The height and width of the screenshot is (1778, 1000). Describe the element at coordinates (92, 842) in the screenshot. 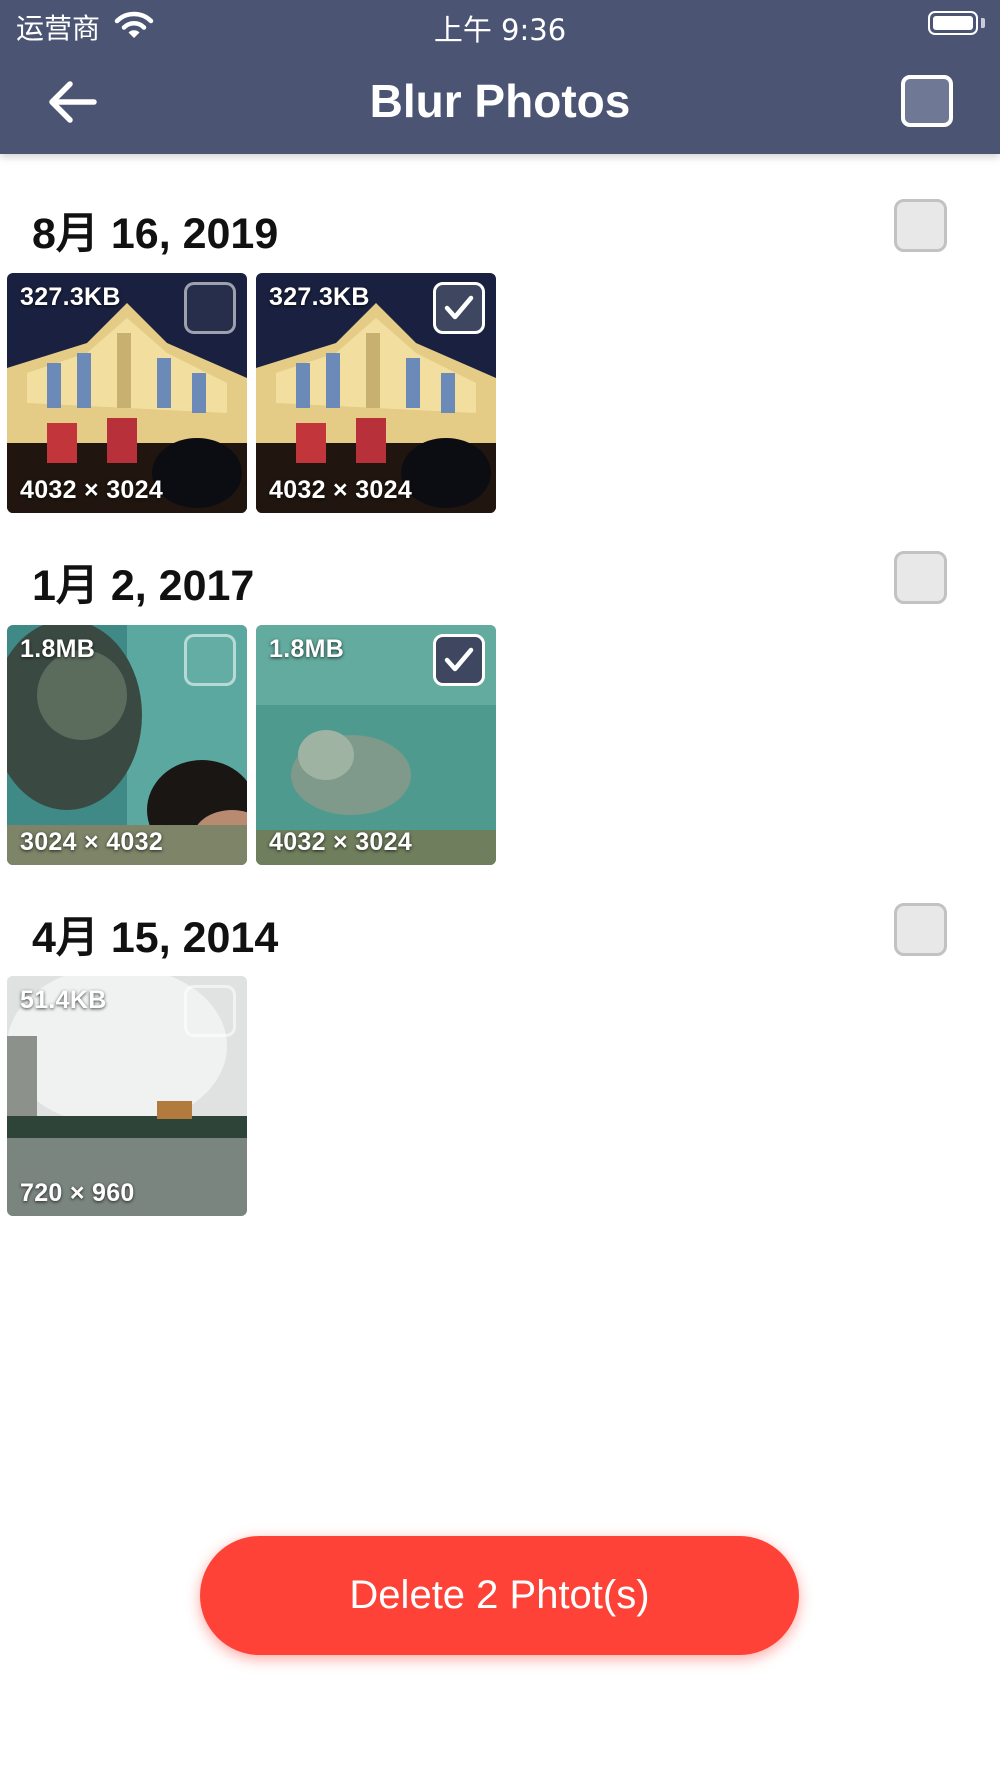

I see `photo-dimensions: 3024 × 4032` at that location.